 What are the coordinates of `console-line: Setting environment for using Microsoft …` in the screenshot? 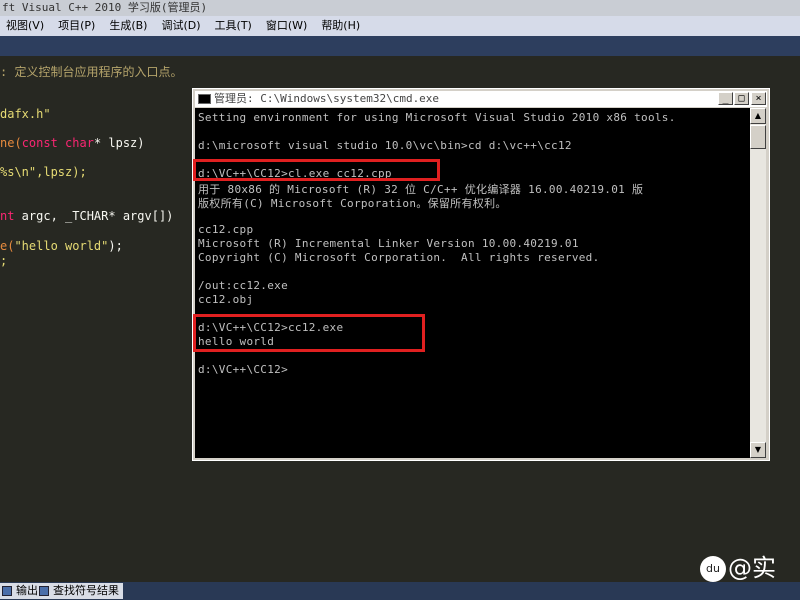 It's located at (437, 117).